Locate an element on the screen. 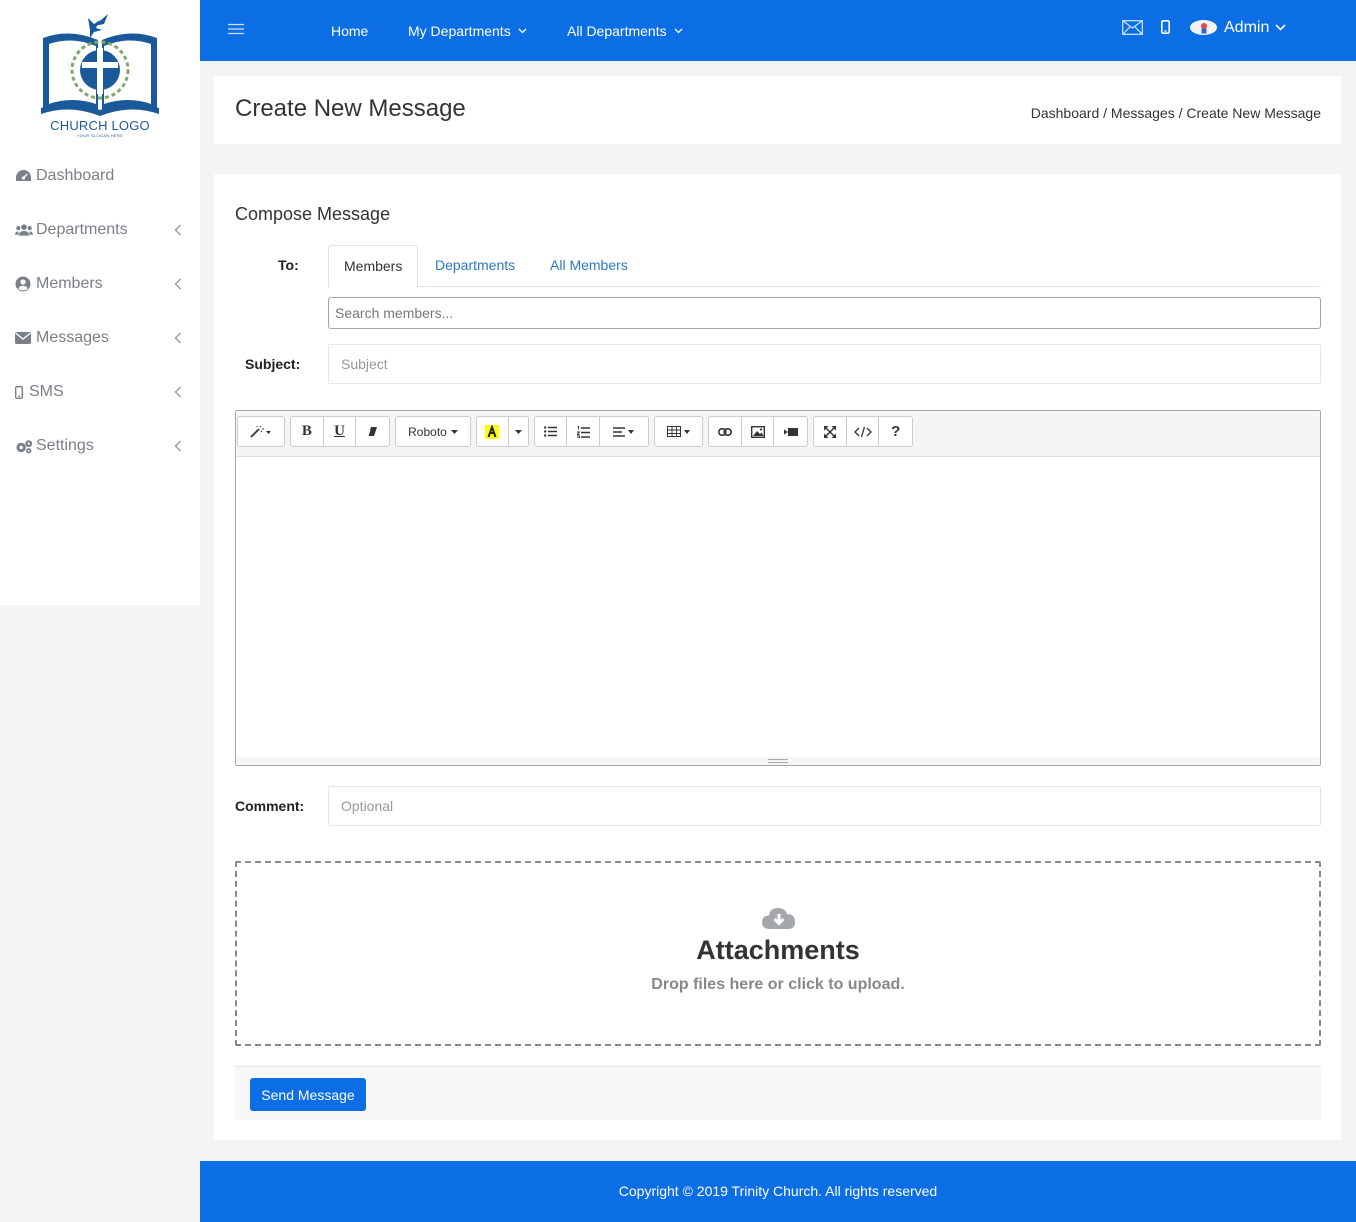 The height and width of the screenshot is (1222, 1356). view-group: ? is located at coordinates (863, 431).